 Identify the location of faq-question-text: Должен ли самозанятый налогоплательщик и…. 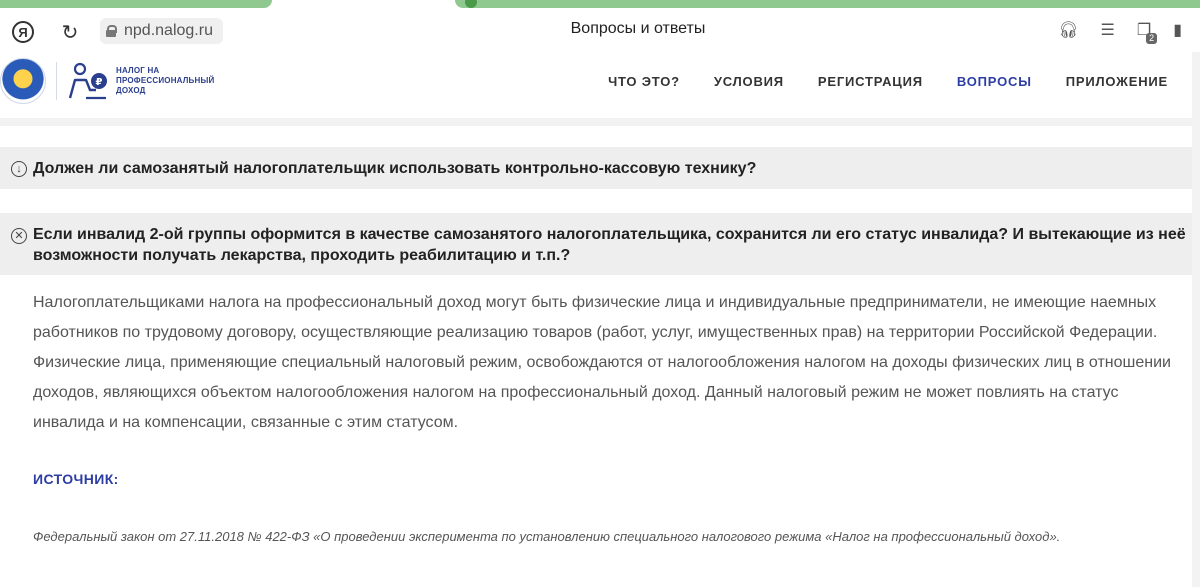
(399, 163).